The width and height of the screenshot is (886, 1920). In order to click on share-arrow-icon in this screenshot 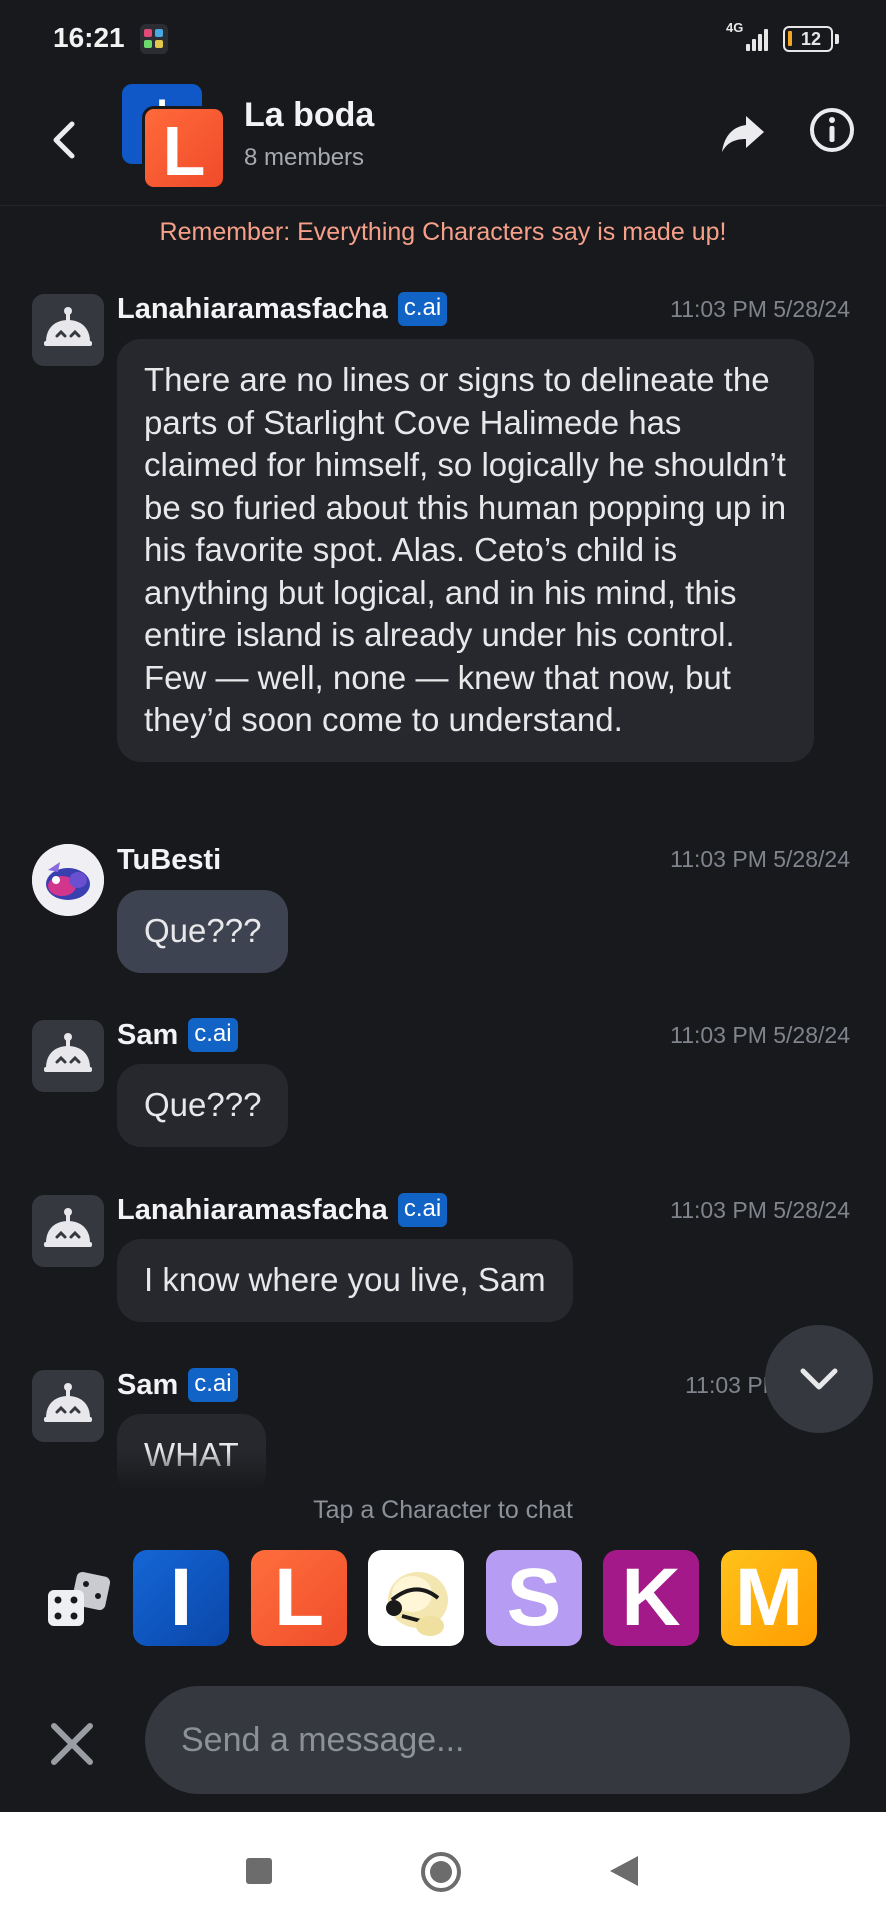, I will do `click(743, 134)`.